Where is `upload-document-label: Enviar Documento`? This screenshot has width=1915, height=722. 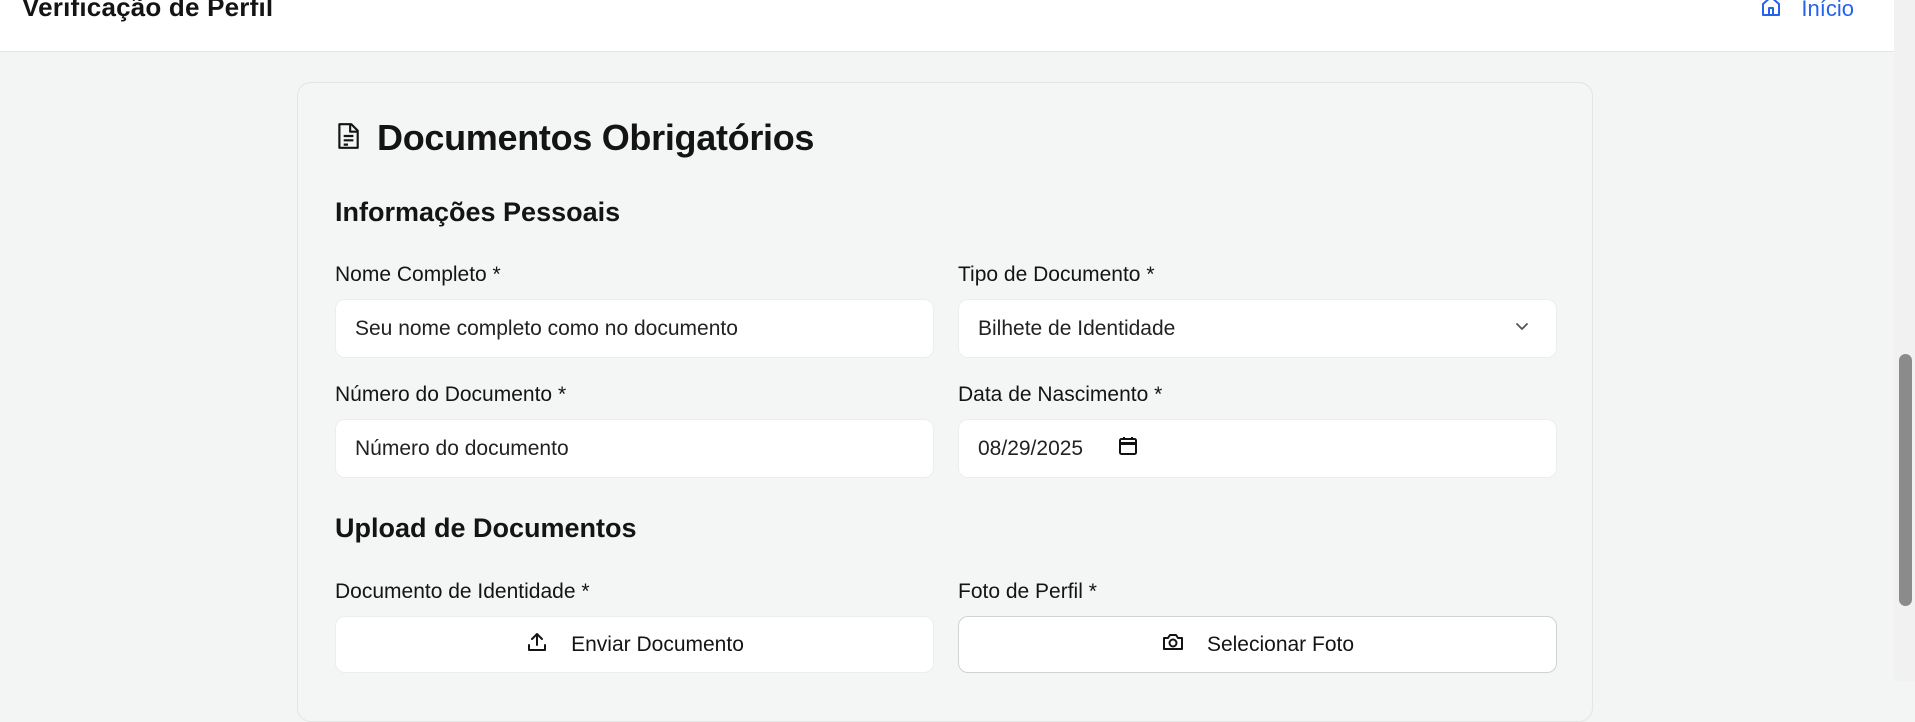
upload-document-label: Enviar Documento is located at coordinates (657, 644).